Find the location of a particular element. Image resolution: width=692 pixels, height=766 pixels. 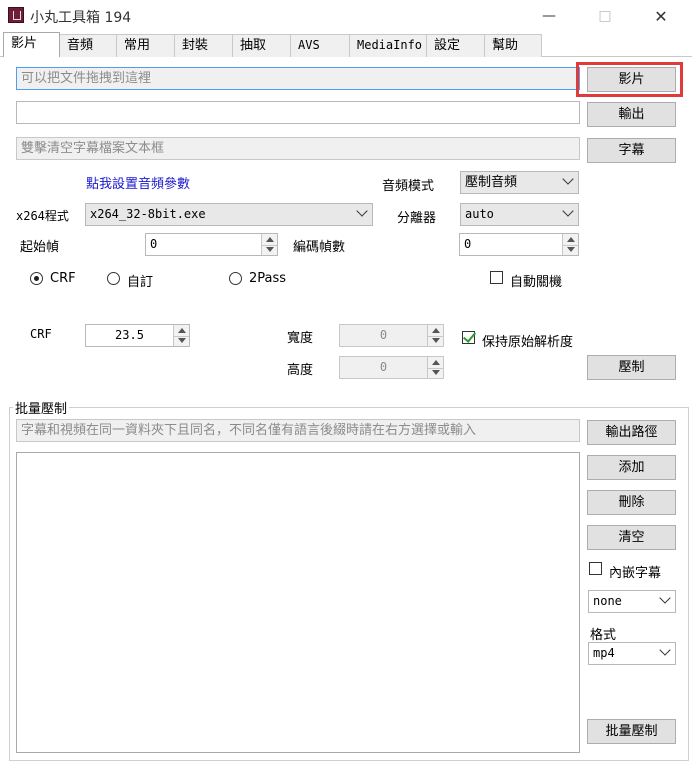

audio-mode-value: 壓制音頻 is located at coordinates (491, 182).